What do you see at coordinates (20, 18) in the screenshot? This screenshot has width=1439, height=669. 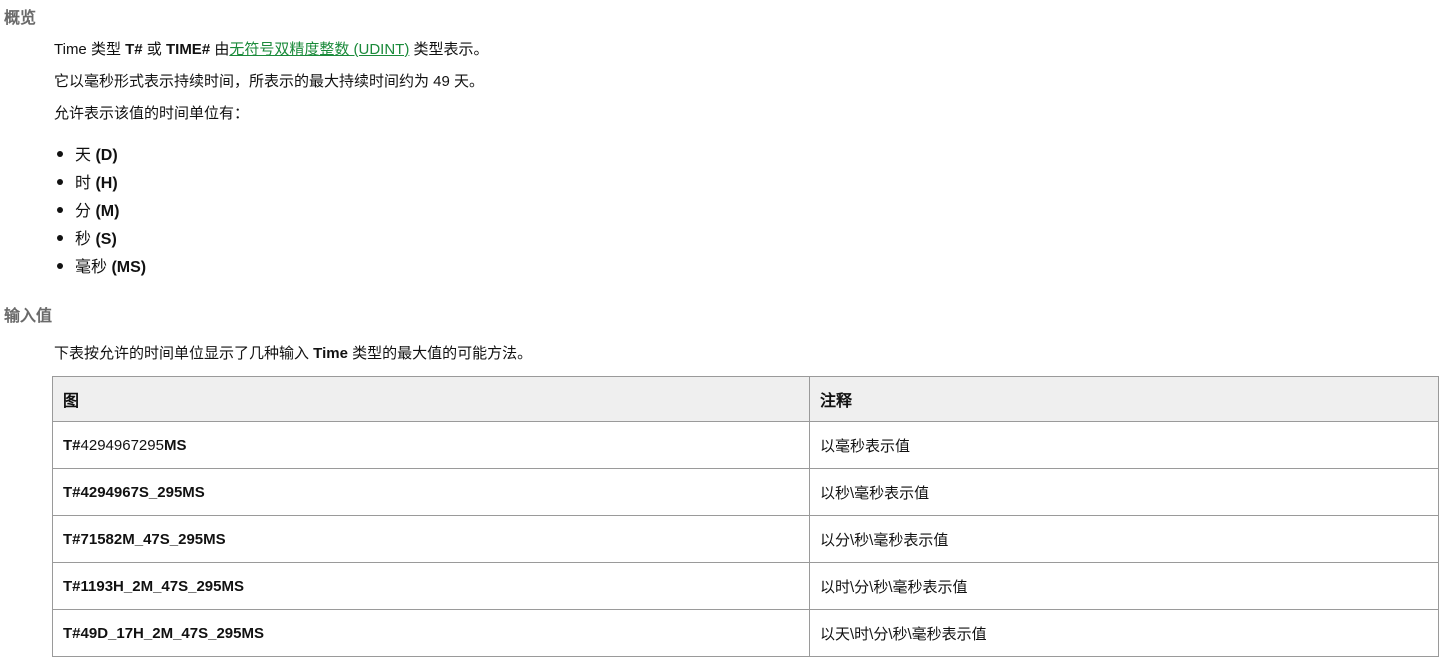 I see `overview-heading: 概览` at bounding box center [20, 18].